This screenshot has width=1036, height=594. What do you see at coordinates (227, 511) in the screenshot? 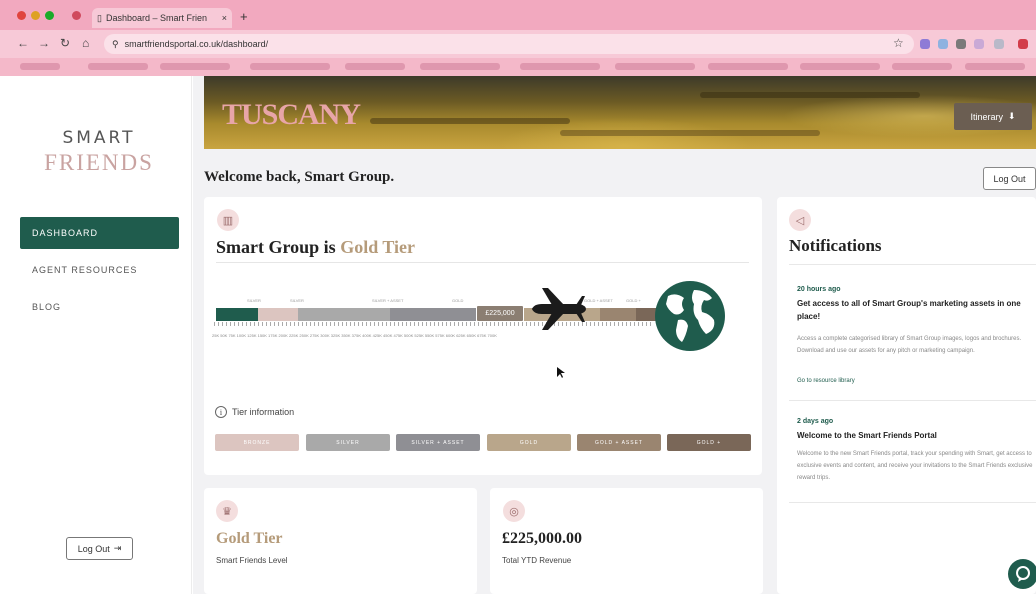
I see `trophy-icon: ♛` at bounding box center [227, 511].